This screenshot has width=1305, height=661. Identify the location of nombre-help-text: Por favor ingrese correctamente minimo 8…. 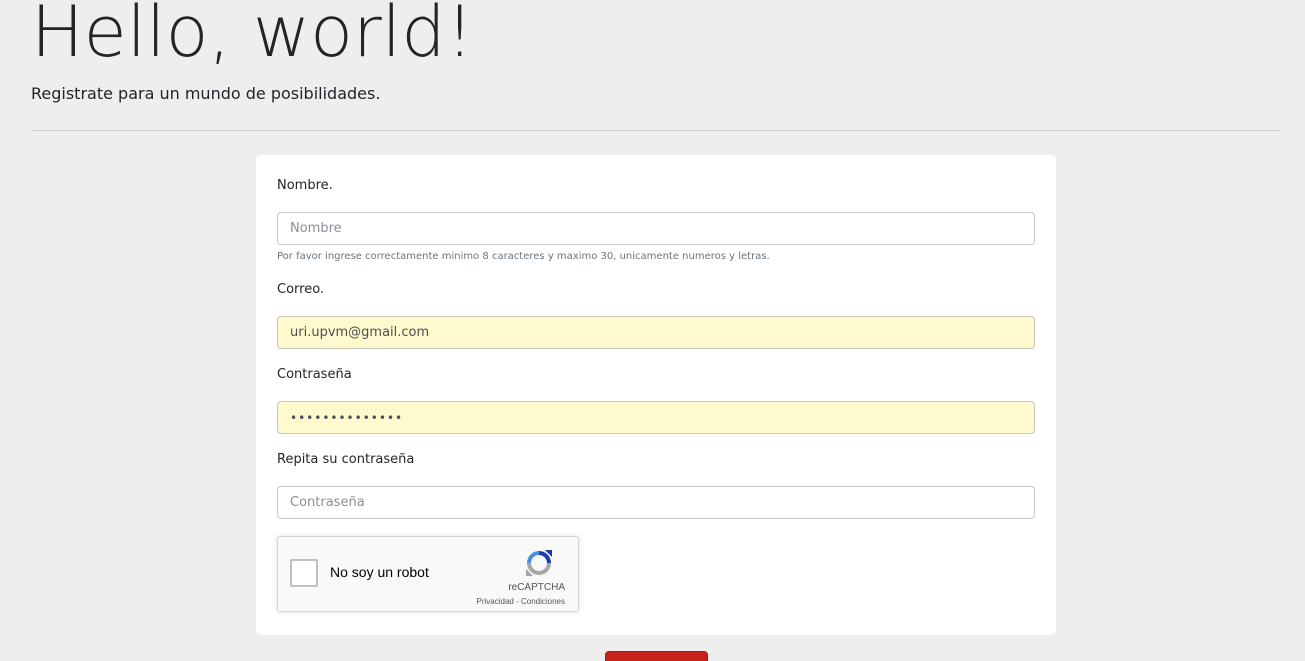
(523, 256).